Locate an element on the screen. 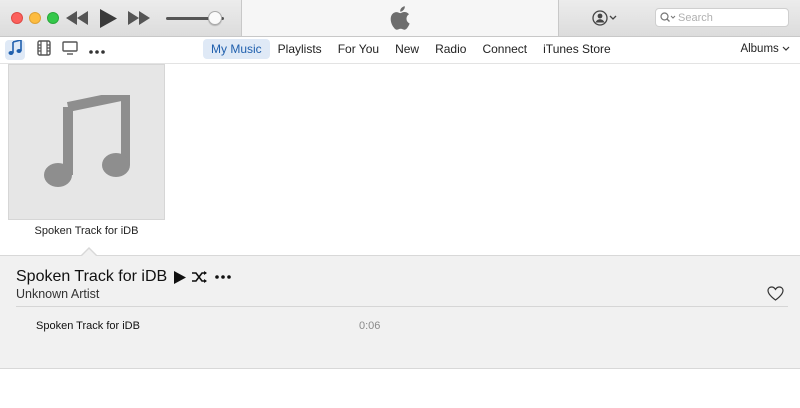 The width and height of the screenshot is (800, 408). music-media-button is located at coordinates (15, 49).